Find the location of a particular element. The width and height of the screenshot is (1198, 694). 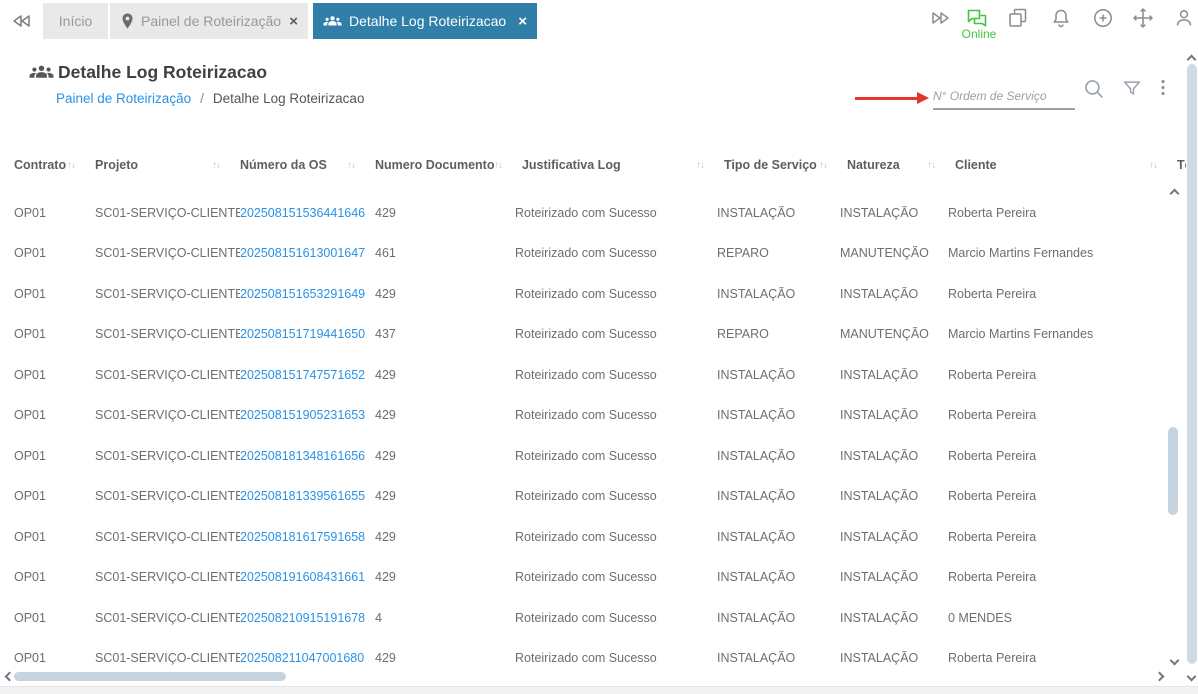

column-header-9: Técnico is located at coordinates (1181, 165).